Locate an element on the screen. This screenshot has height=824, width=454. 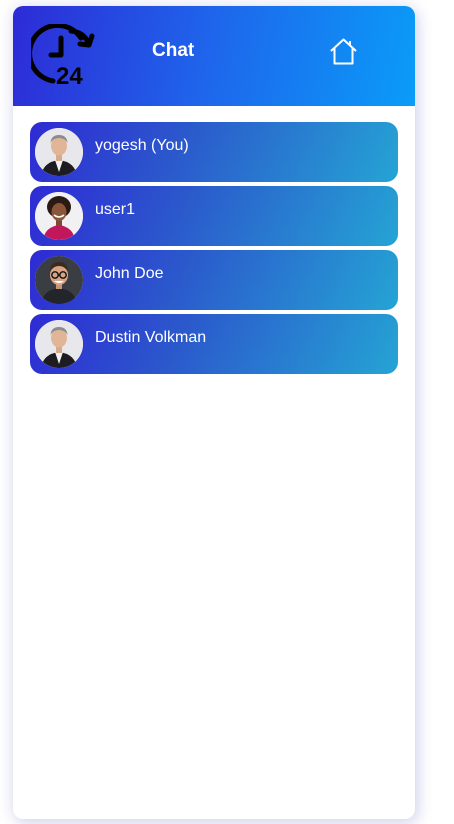
contact-name: Dustin Volkman is located at coordinates (151, 337).